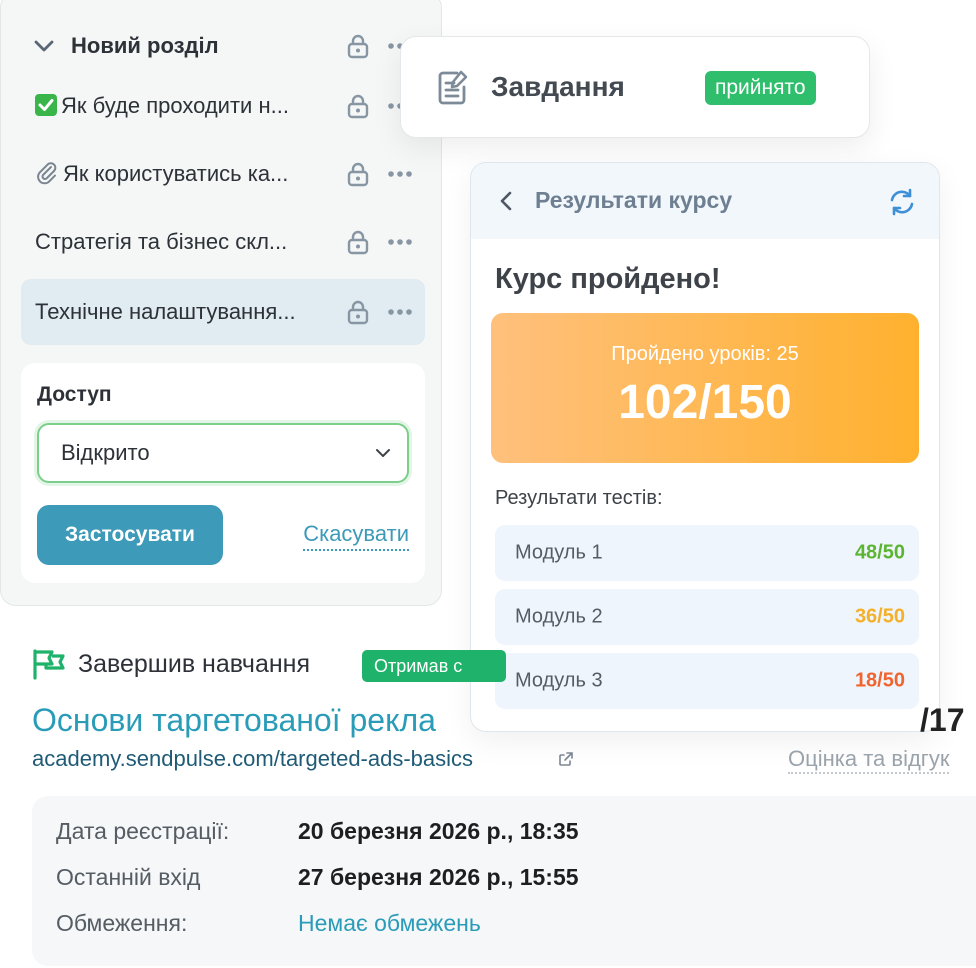 The height and width of the screenshot is (968, 976). Describe the element at coordinates (47, 173) in the screenshot. I see `paperclip-icon` at that location.